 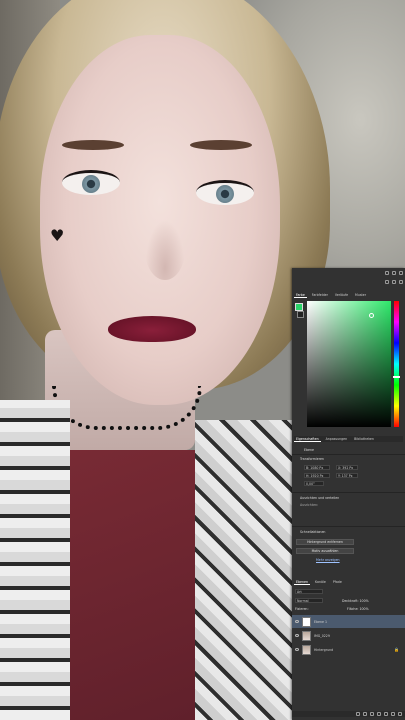 I want to click on link-icon, so click(x=358, y=714).